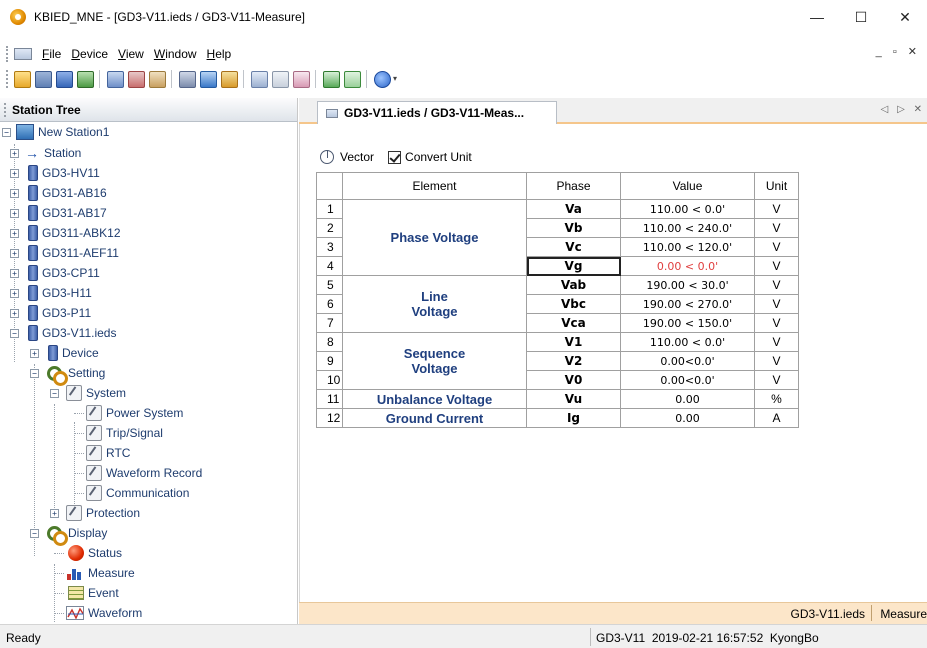  What do you see at coordinates (8, 79) in the screenshot?
I see `toolbar-grip` at bounding box center [8, 79].